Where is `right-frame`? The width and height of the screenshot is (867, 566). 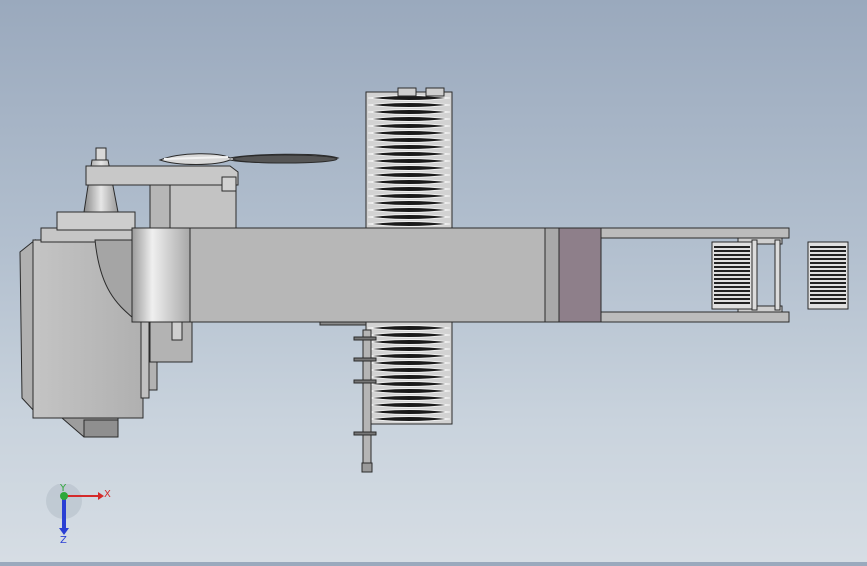
right-frame is located at coordinates (695, 275).